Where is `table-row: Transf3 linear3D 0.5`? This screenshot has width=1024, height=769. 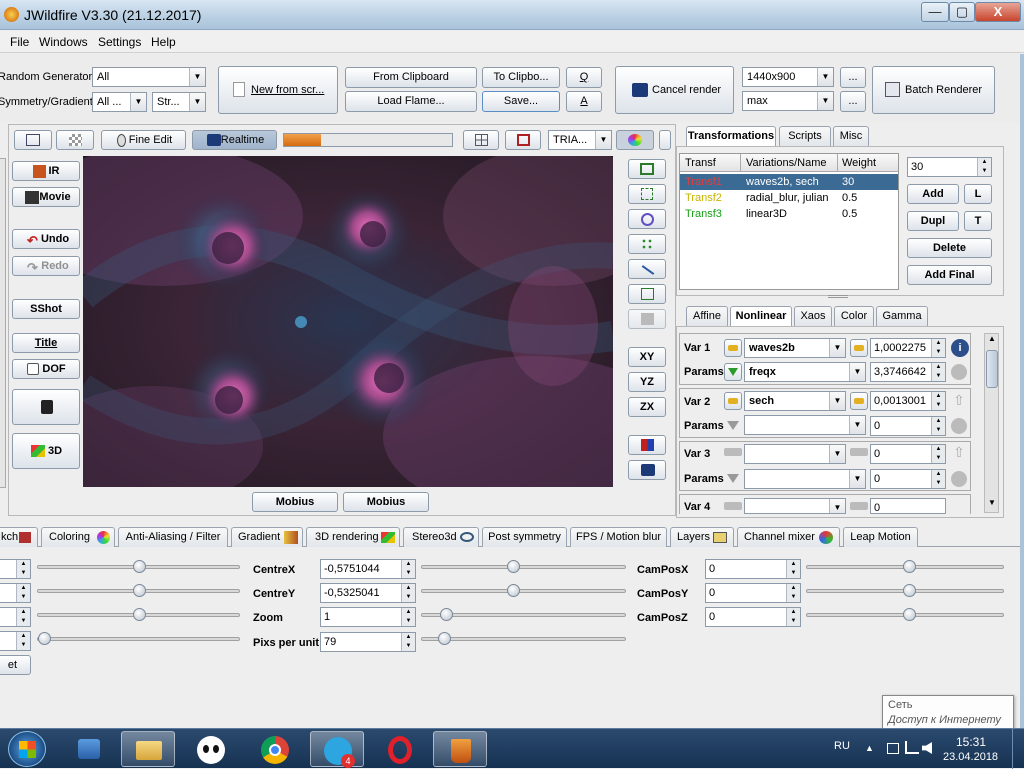
table-row: Transf3 linear3D 0.5 is located at coordinates (789, 214).